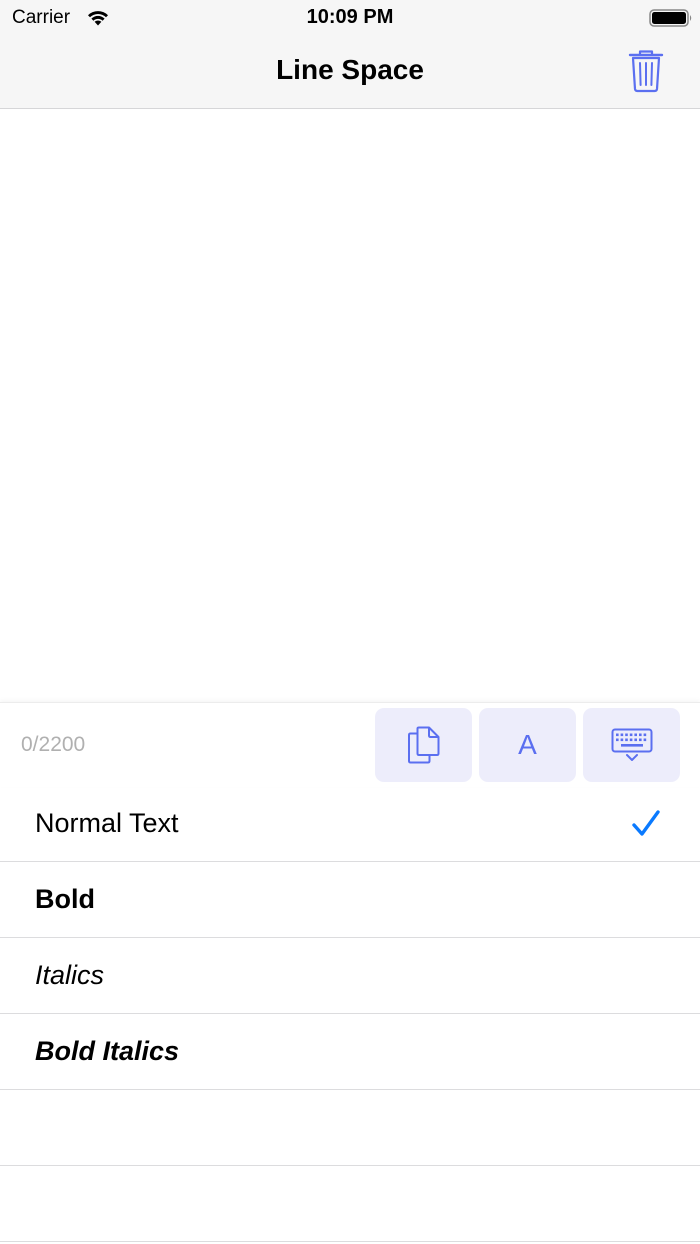  What do you see at coordinates (670, 18) in the screenshot?
I see `battery-icon` at bounding box center [670, 18].